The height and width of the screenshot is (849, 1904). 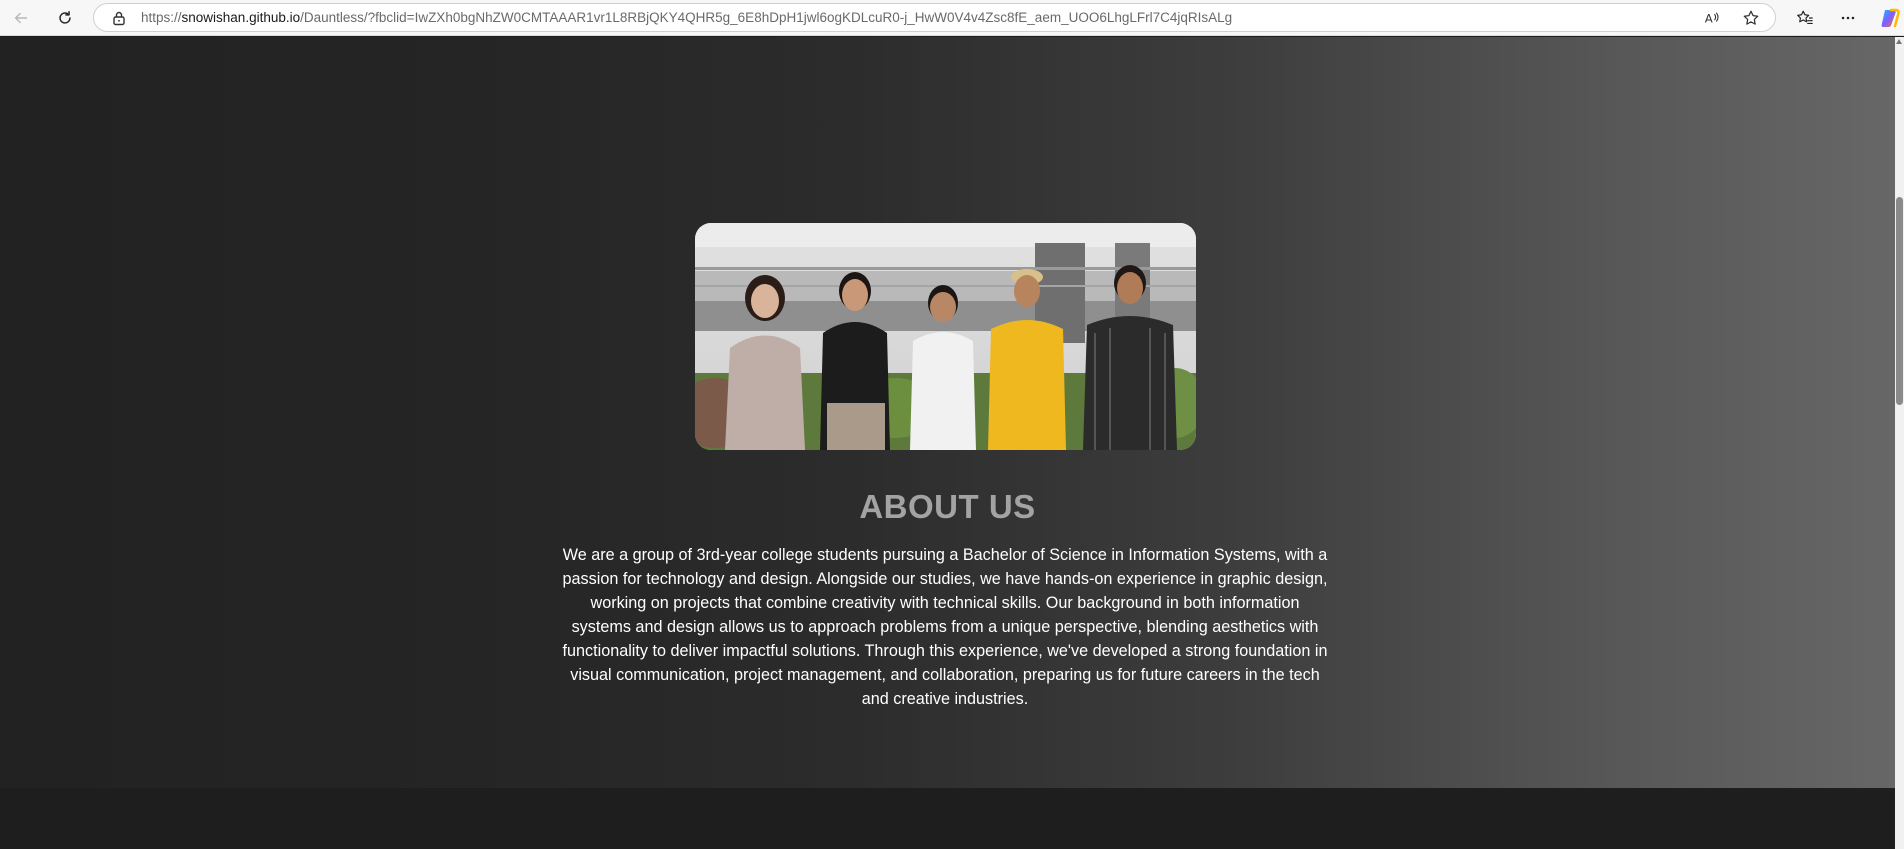 What do you see at coordinates (1899, 443) in the screenshot?
I see `page-scrollbar` at bounding box center [1899, 443].